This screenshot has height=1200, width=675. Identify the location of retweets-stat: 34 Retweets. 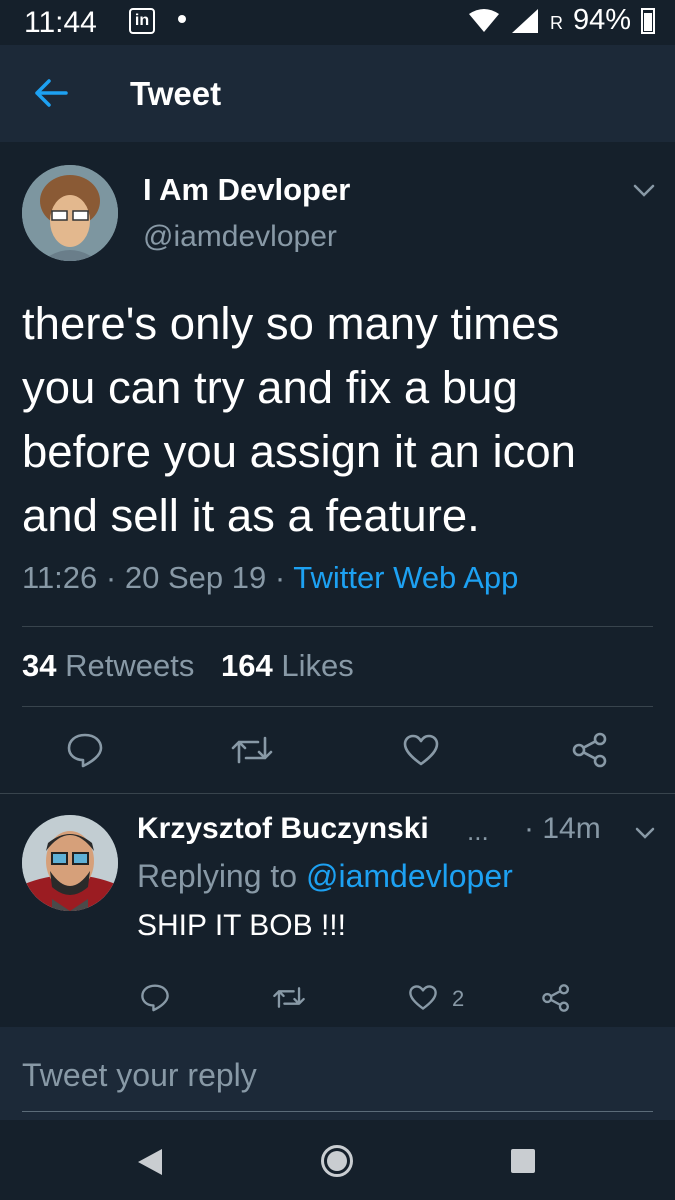
(108, 665).